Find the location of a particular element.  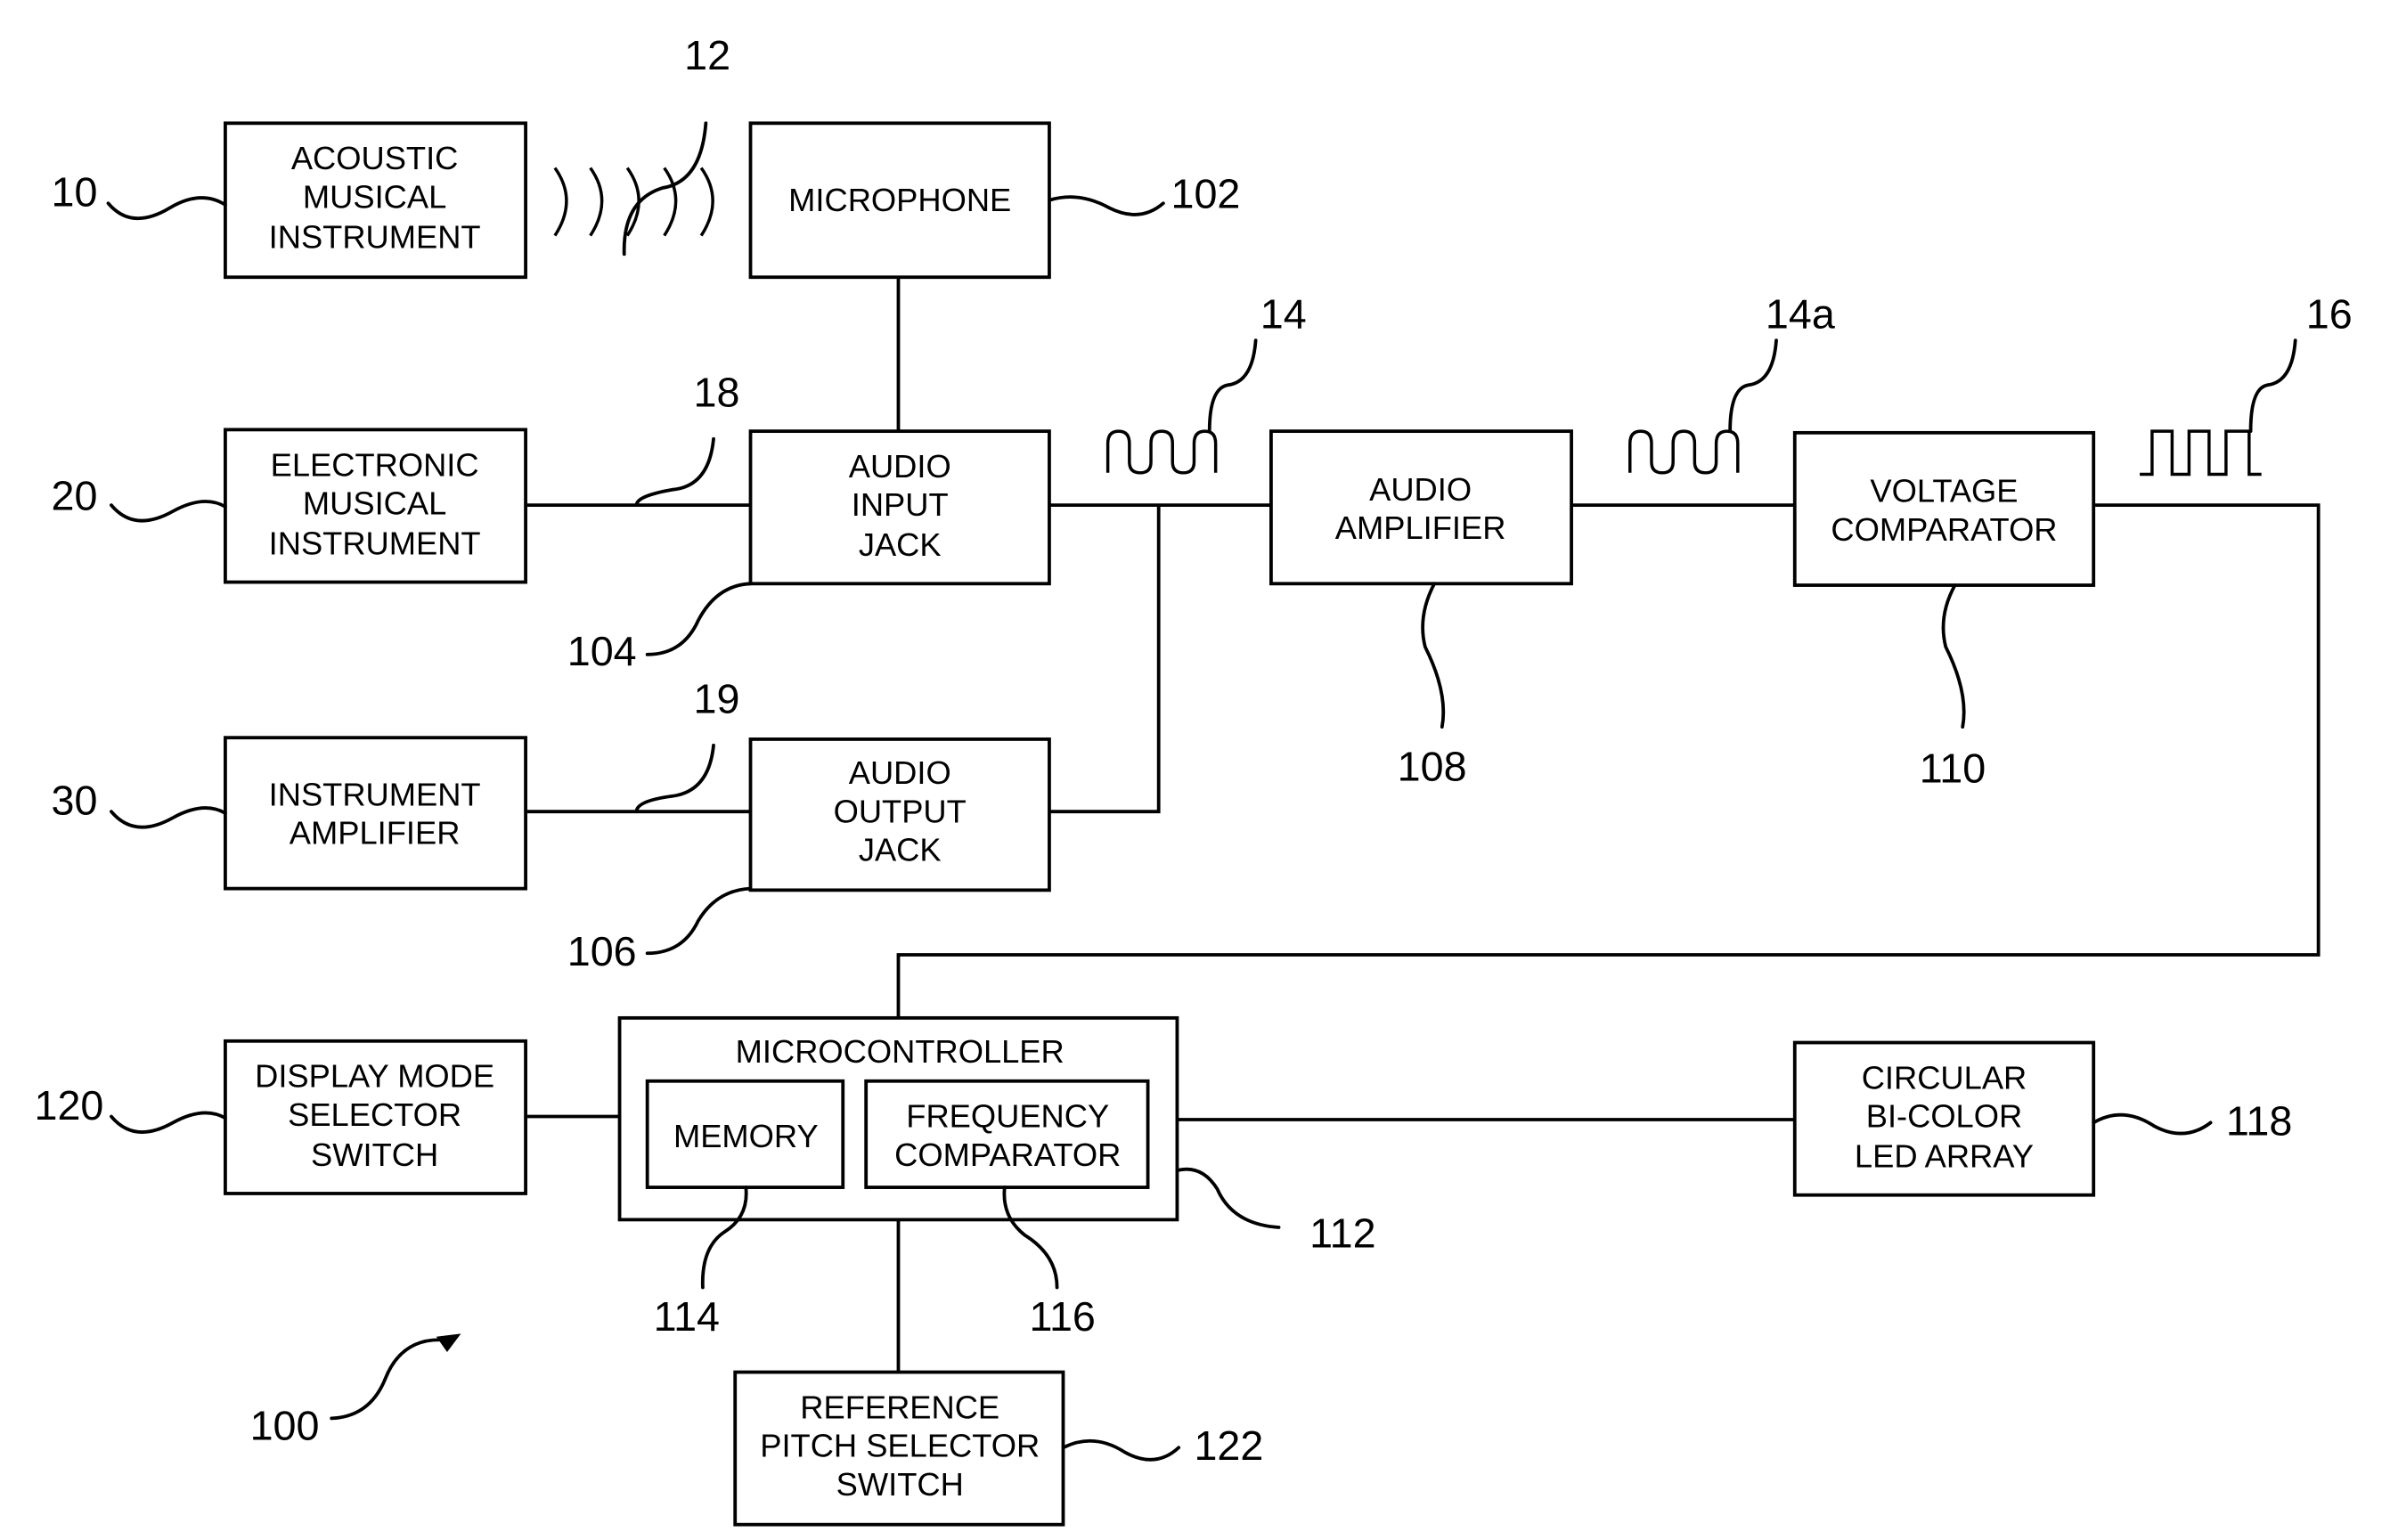

sound-waves-icon is located at coordinates (633, 202).